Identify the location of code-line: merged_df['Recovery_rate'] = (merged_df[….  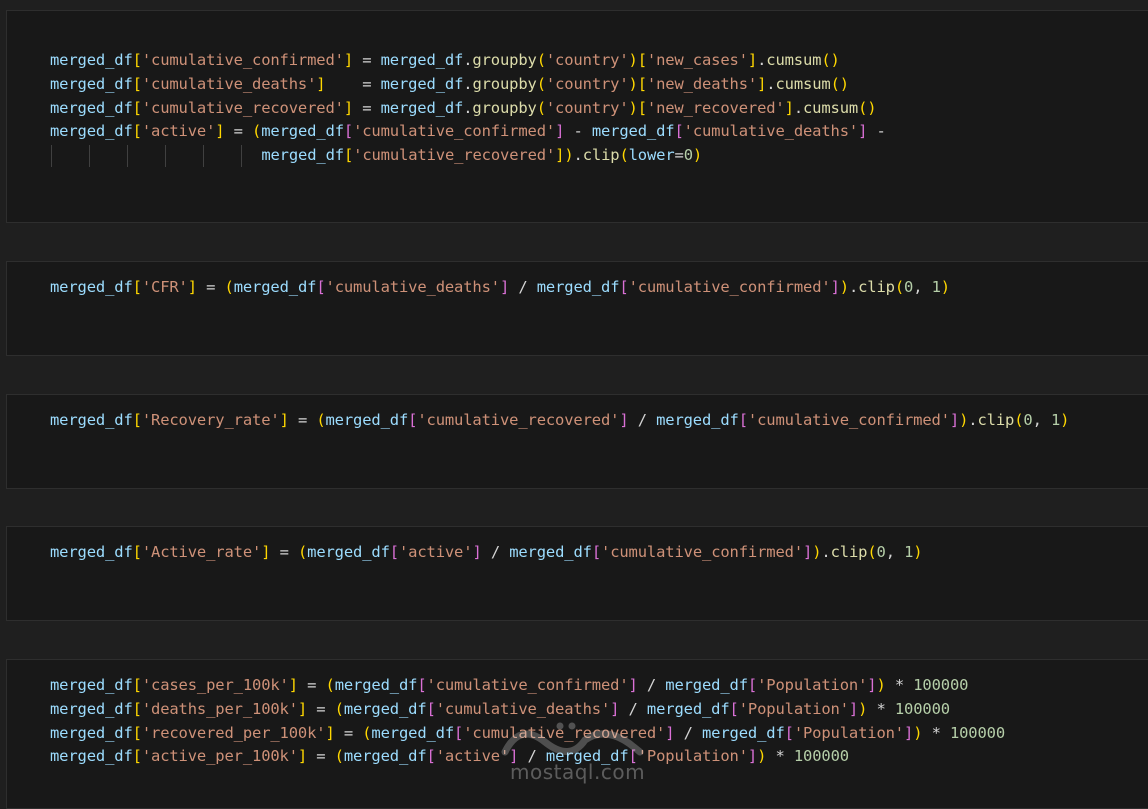
(560, 420).